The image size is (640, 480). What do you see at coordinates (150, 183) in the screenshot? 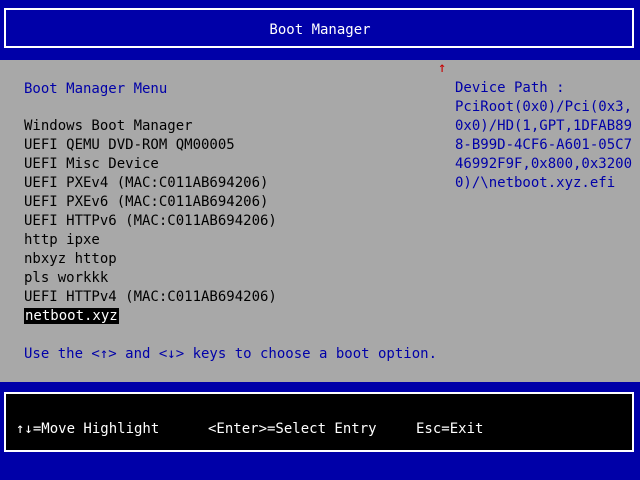
I see `boot-option-uefi-pxev4: UEFI PXEv4 (MAC:C011AB694206)` at bounding box center [150, 183].